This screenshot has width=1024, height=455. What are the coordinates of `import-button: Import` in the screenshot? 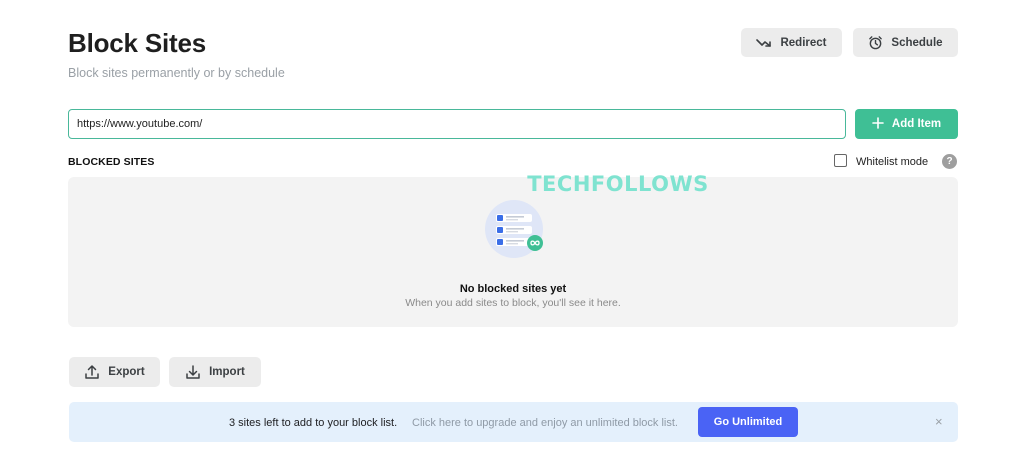 It's located at (215, 372).